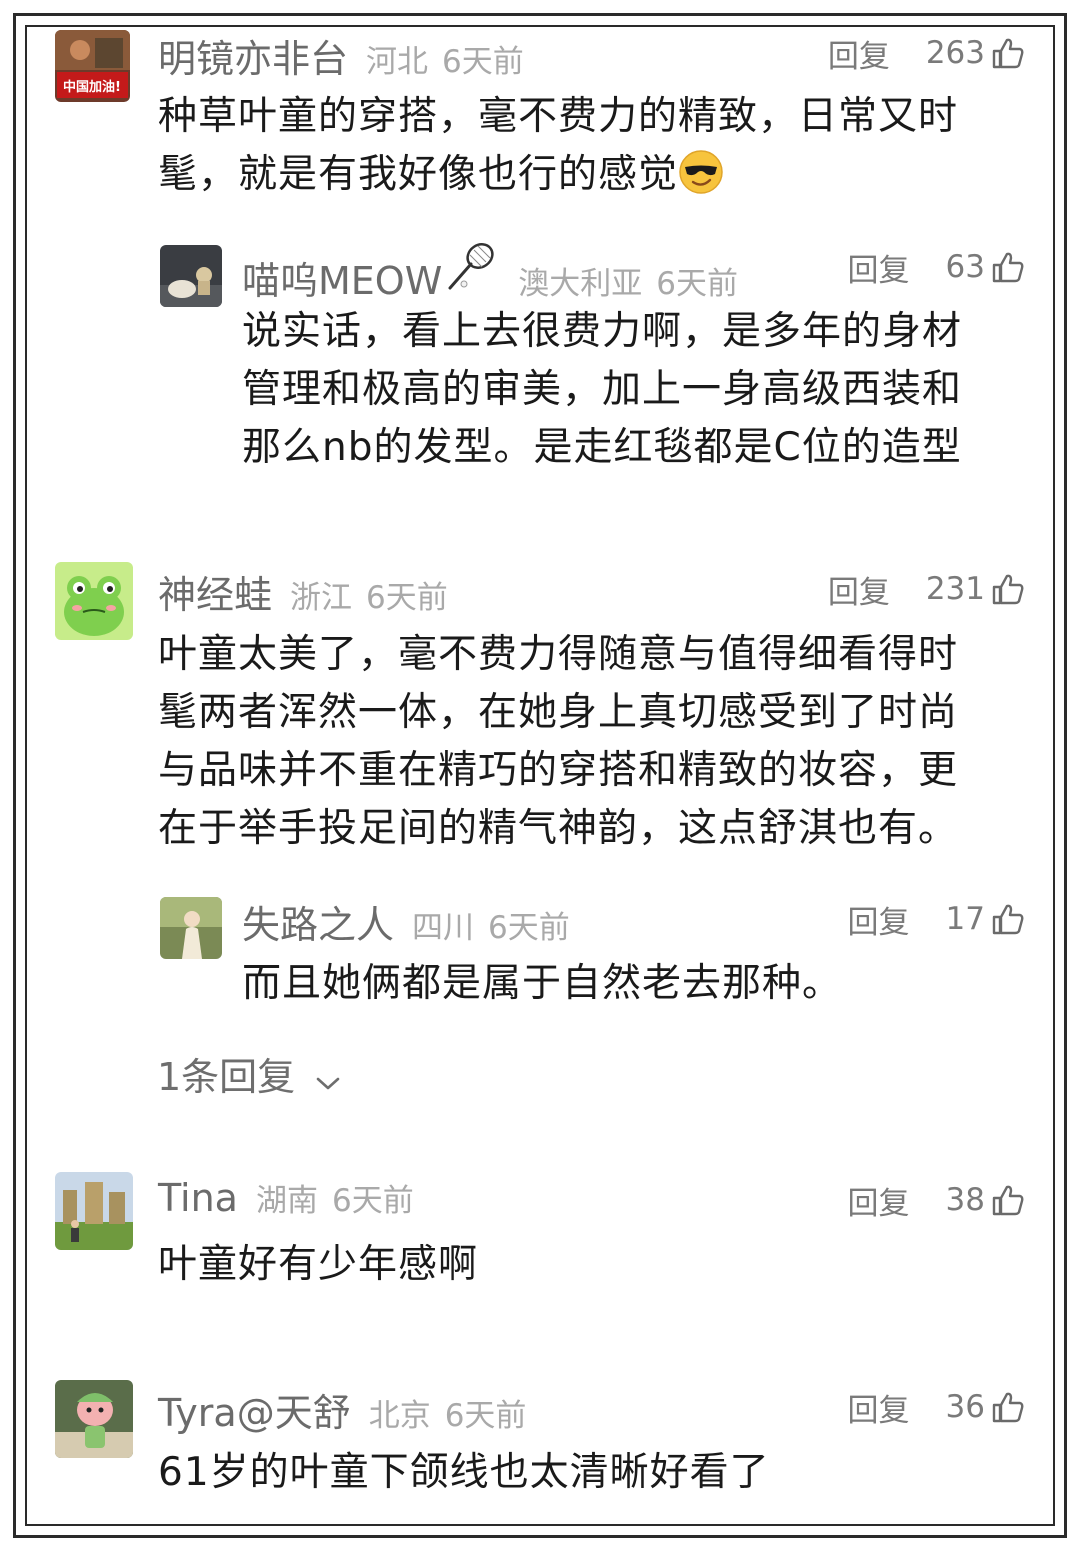 This screenshot has width=1080, height=1551. I want to click on avatar-caption: 中国加油!, so click(92, 87).